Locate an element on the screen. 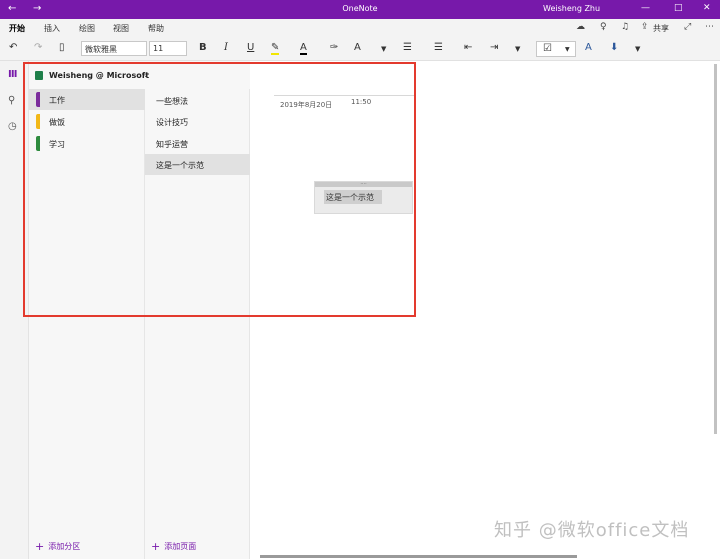 The width and height of the screenshot is (720, 559). format-painter-icon: ✑ is located at coordinates (334, 47).